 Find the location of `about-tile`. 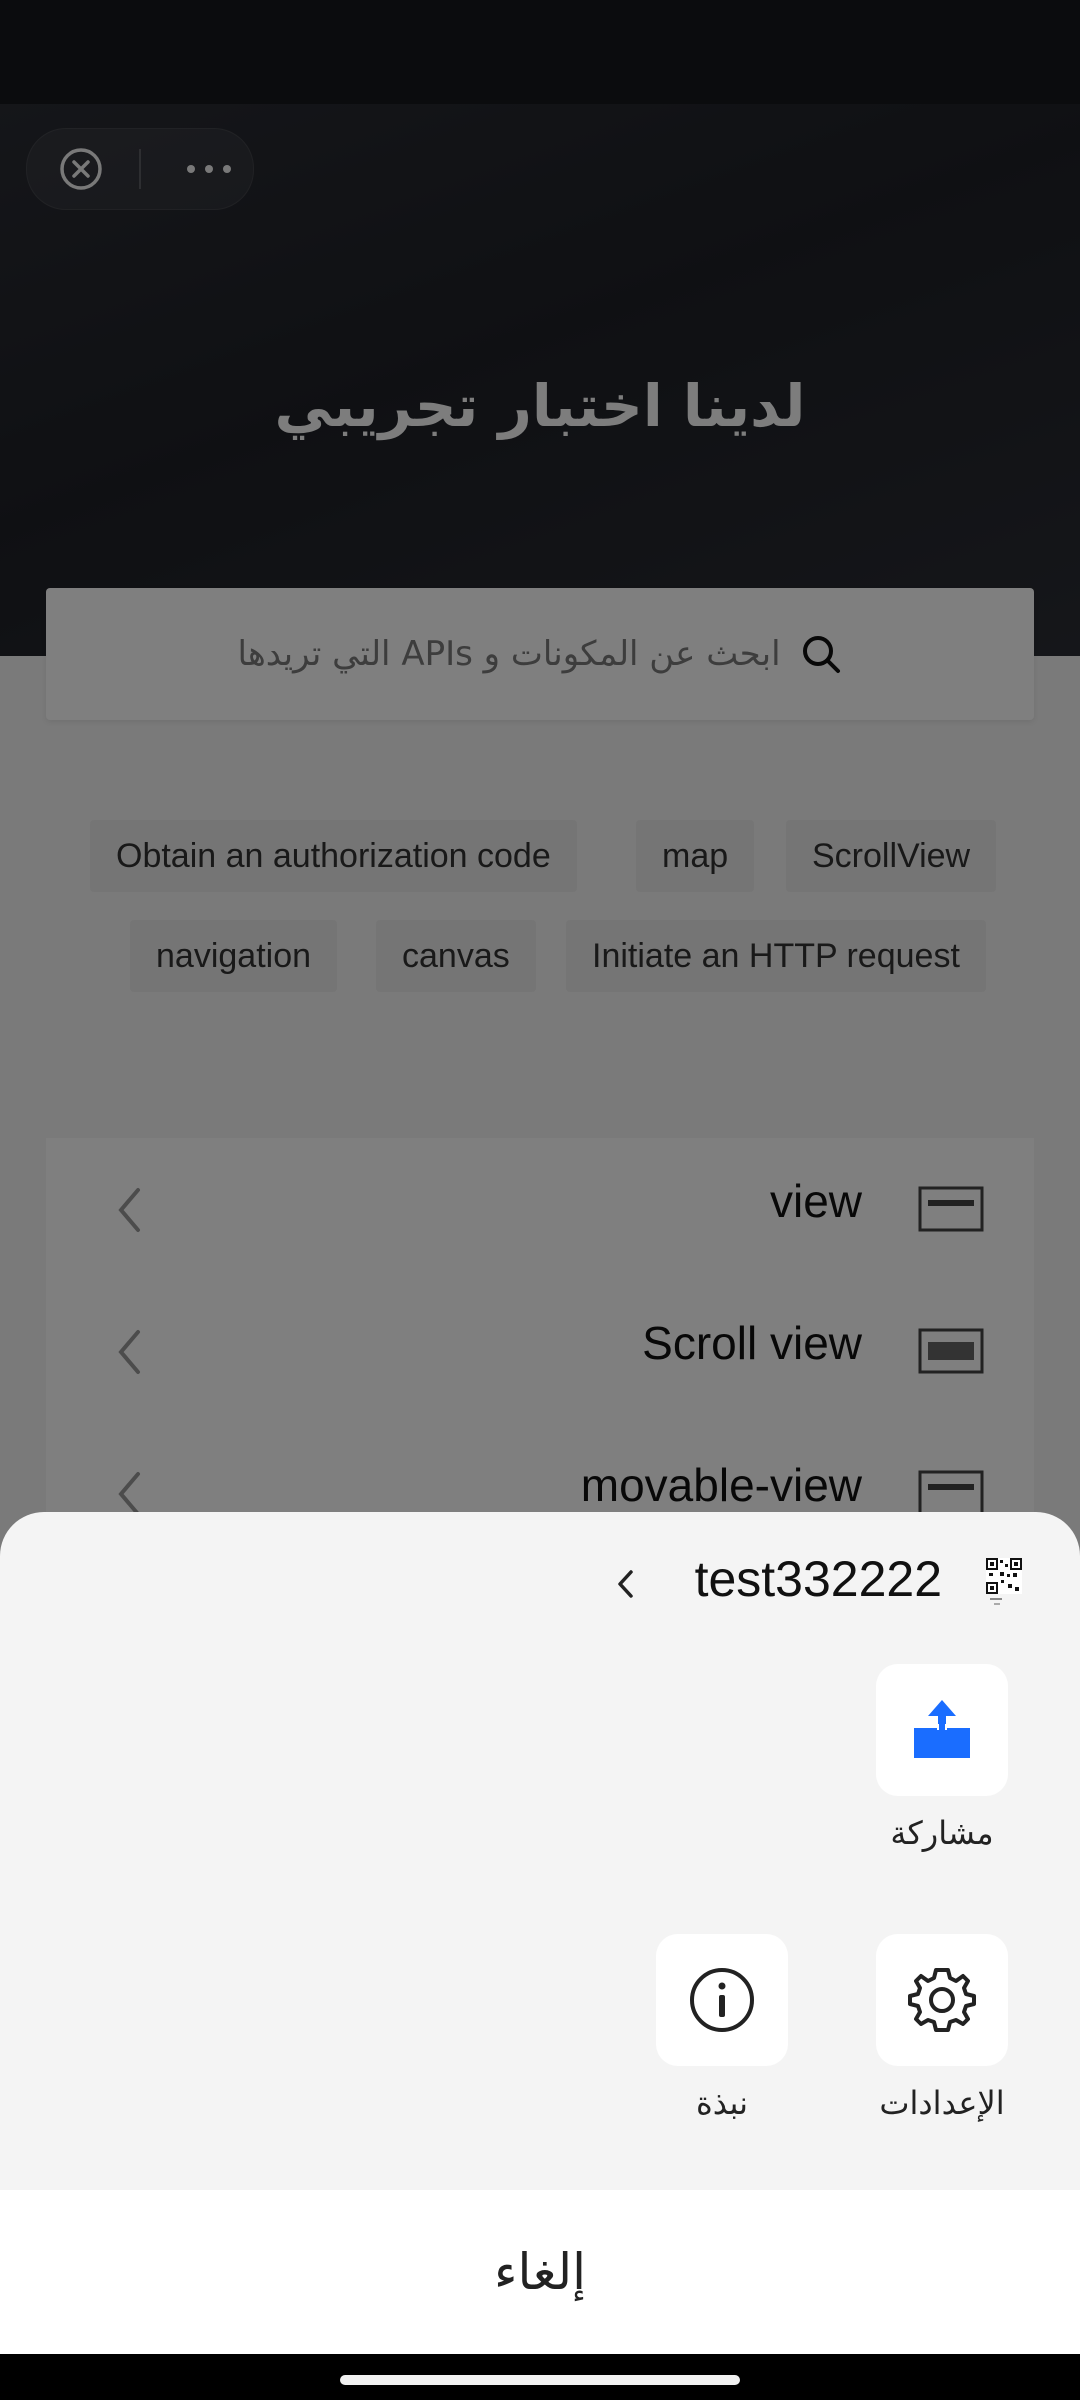

about-tile is located at coordinates (722, 2000).